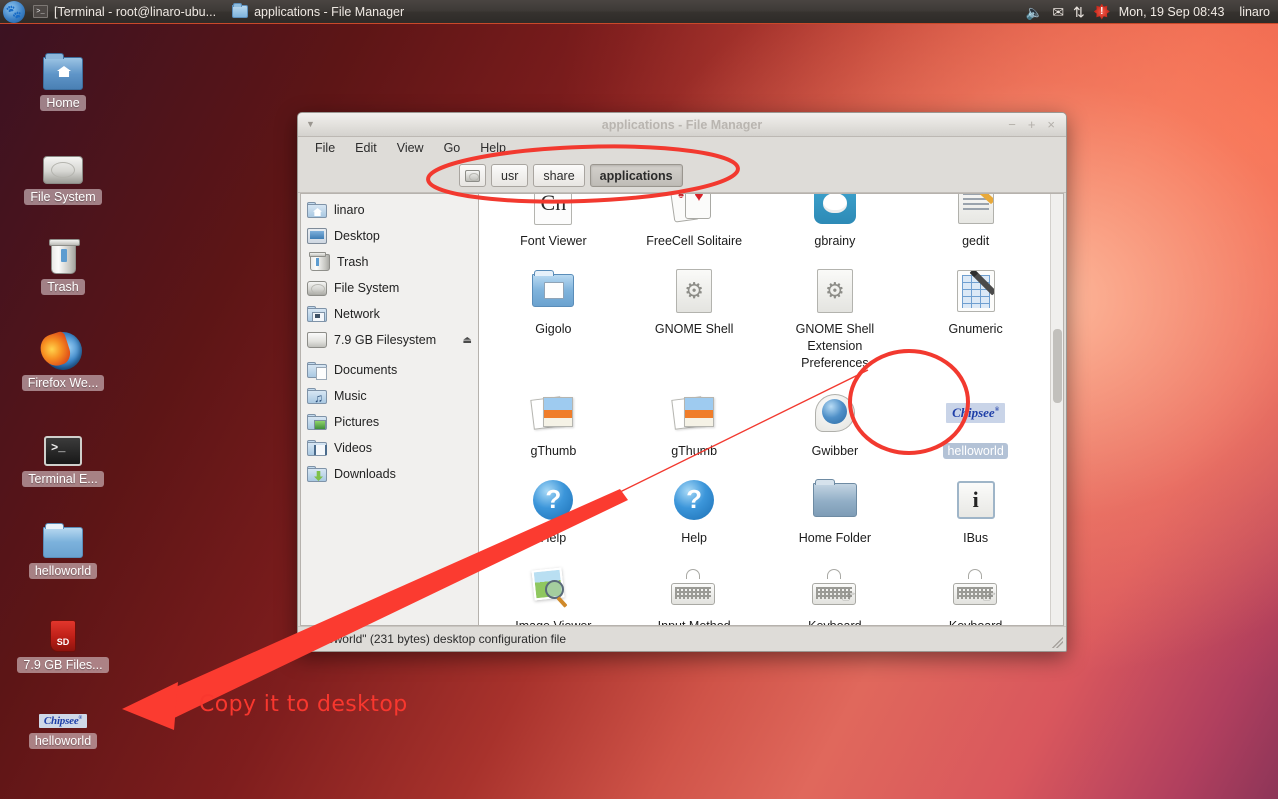 Image resolution: width=1278 pixels, height=799 pixels. I want to click on sidebar-item-downloads: Downloads, so click(389, 474).